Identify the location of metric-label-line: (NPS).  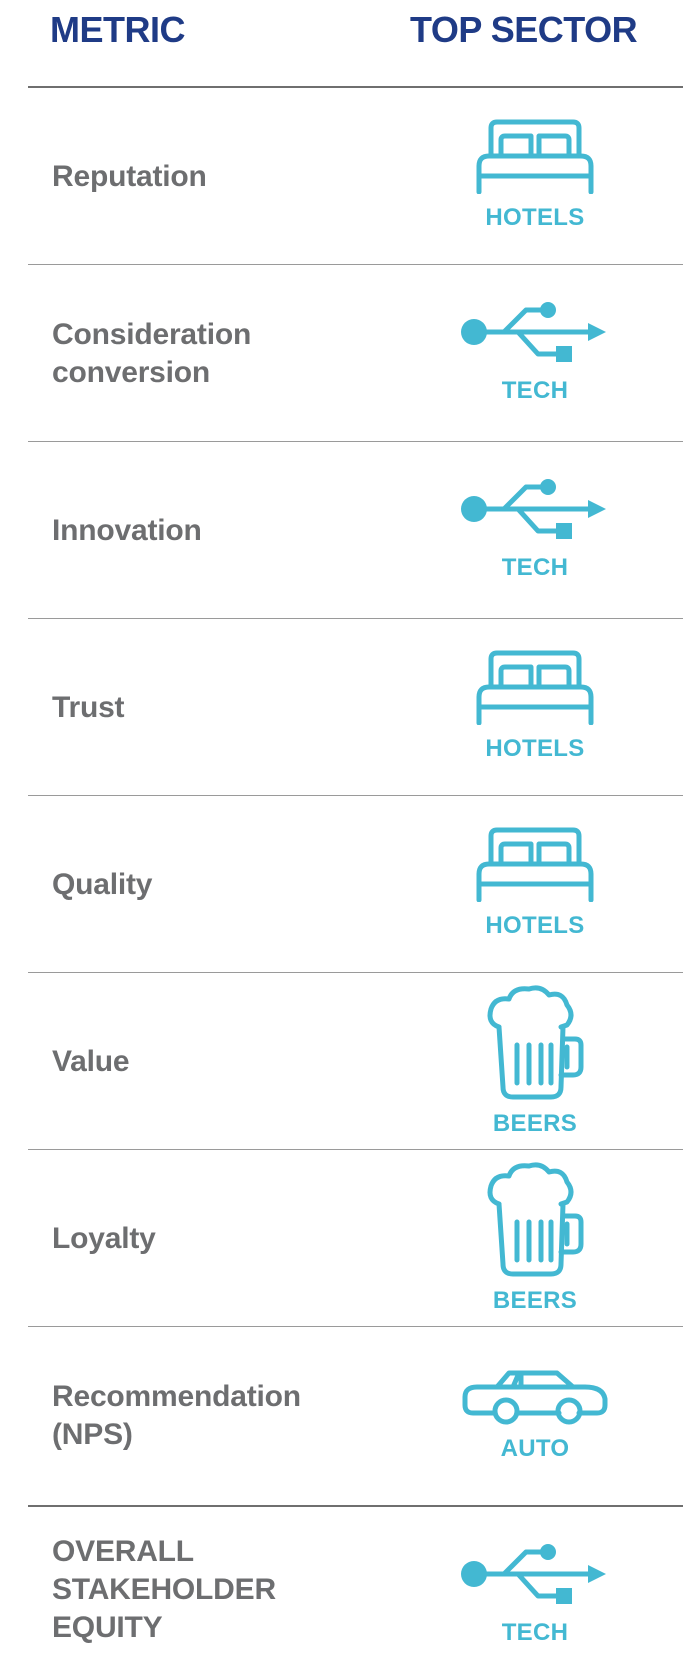
(92, 1434).